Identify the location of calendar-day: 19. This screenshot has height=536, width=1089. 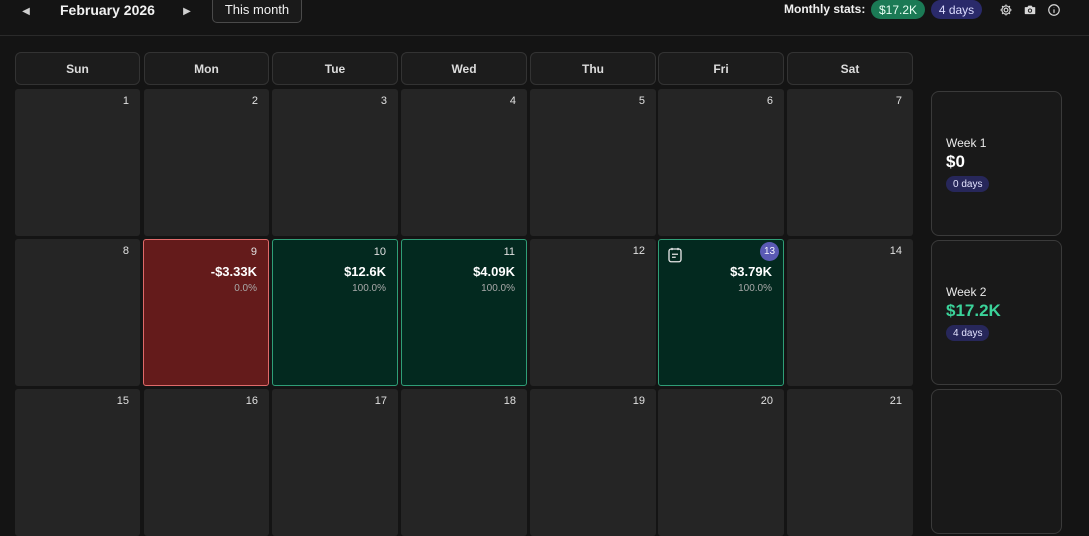
(593, 462).